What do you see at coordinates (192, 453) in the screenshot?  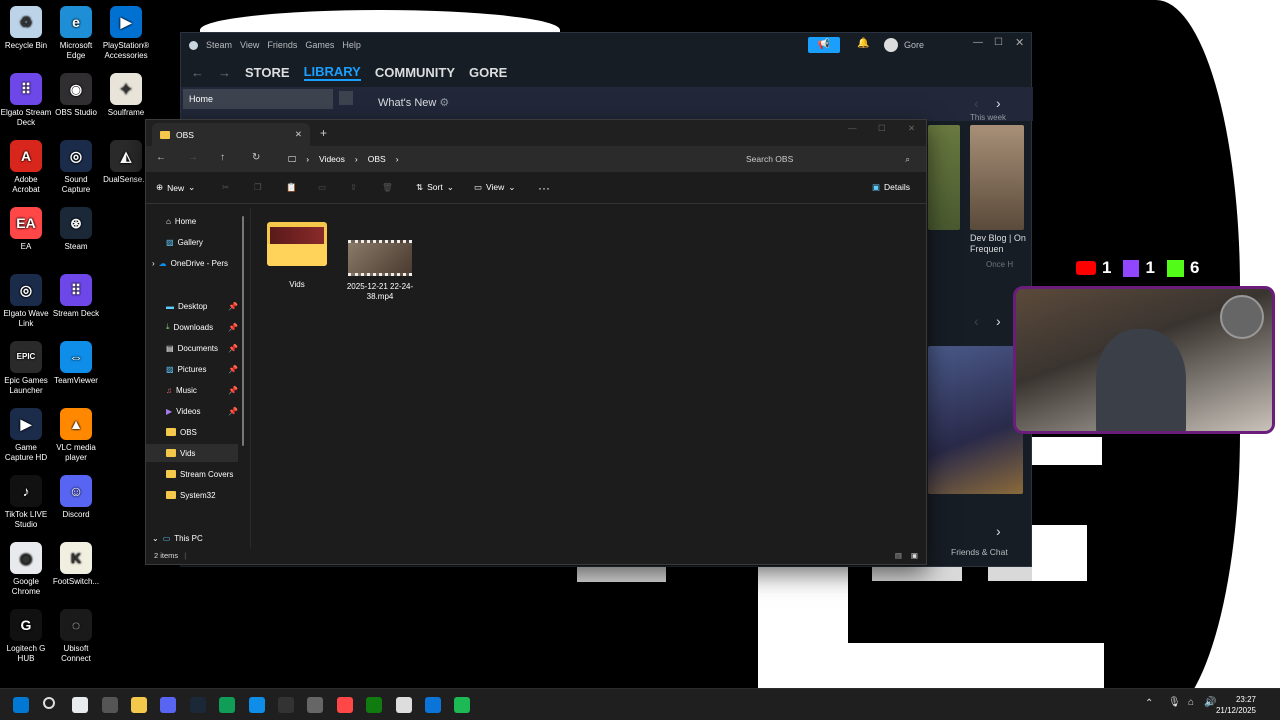 I see `sidebar-item-vids: Vids` at bounding box center [192, 453].